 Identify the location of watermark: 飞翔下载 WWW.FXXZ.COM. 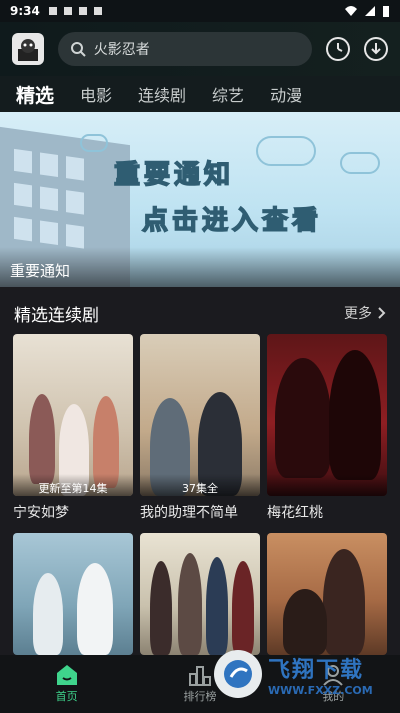
(304, 674).